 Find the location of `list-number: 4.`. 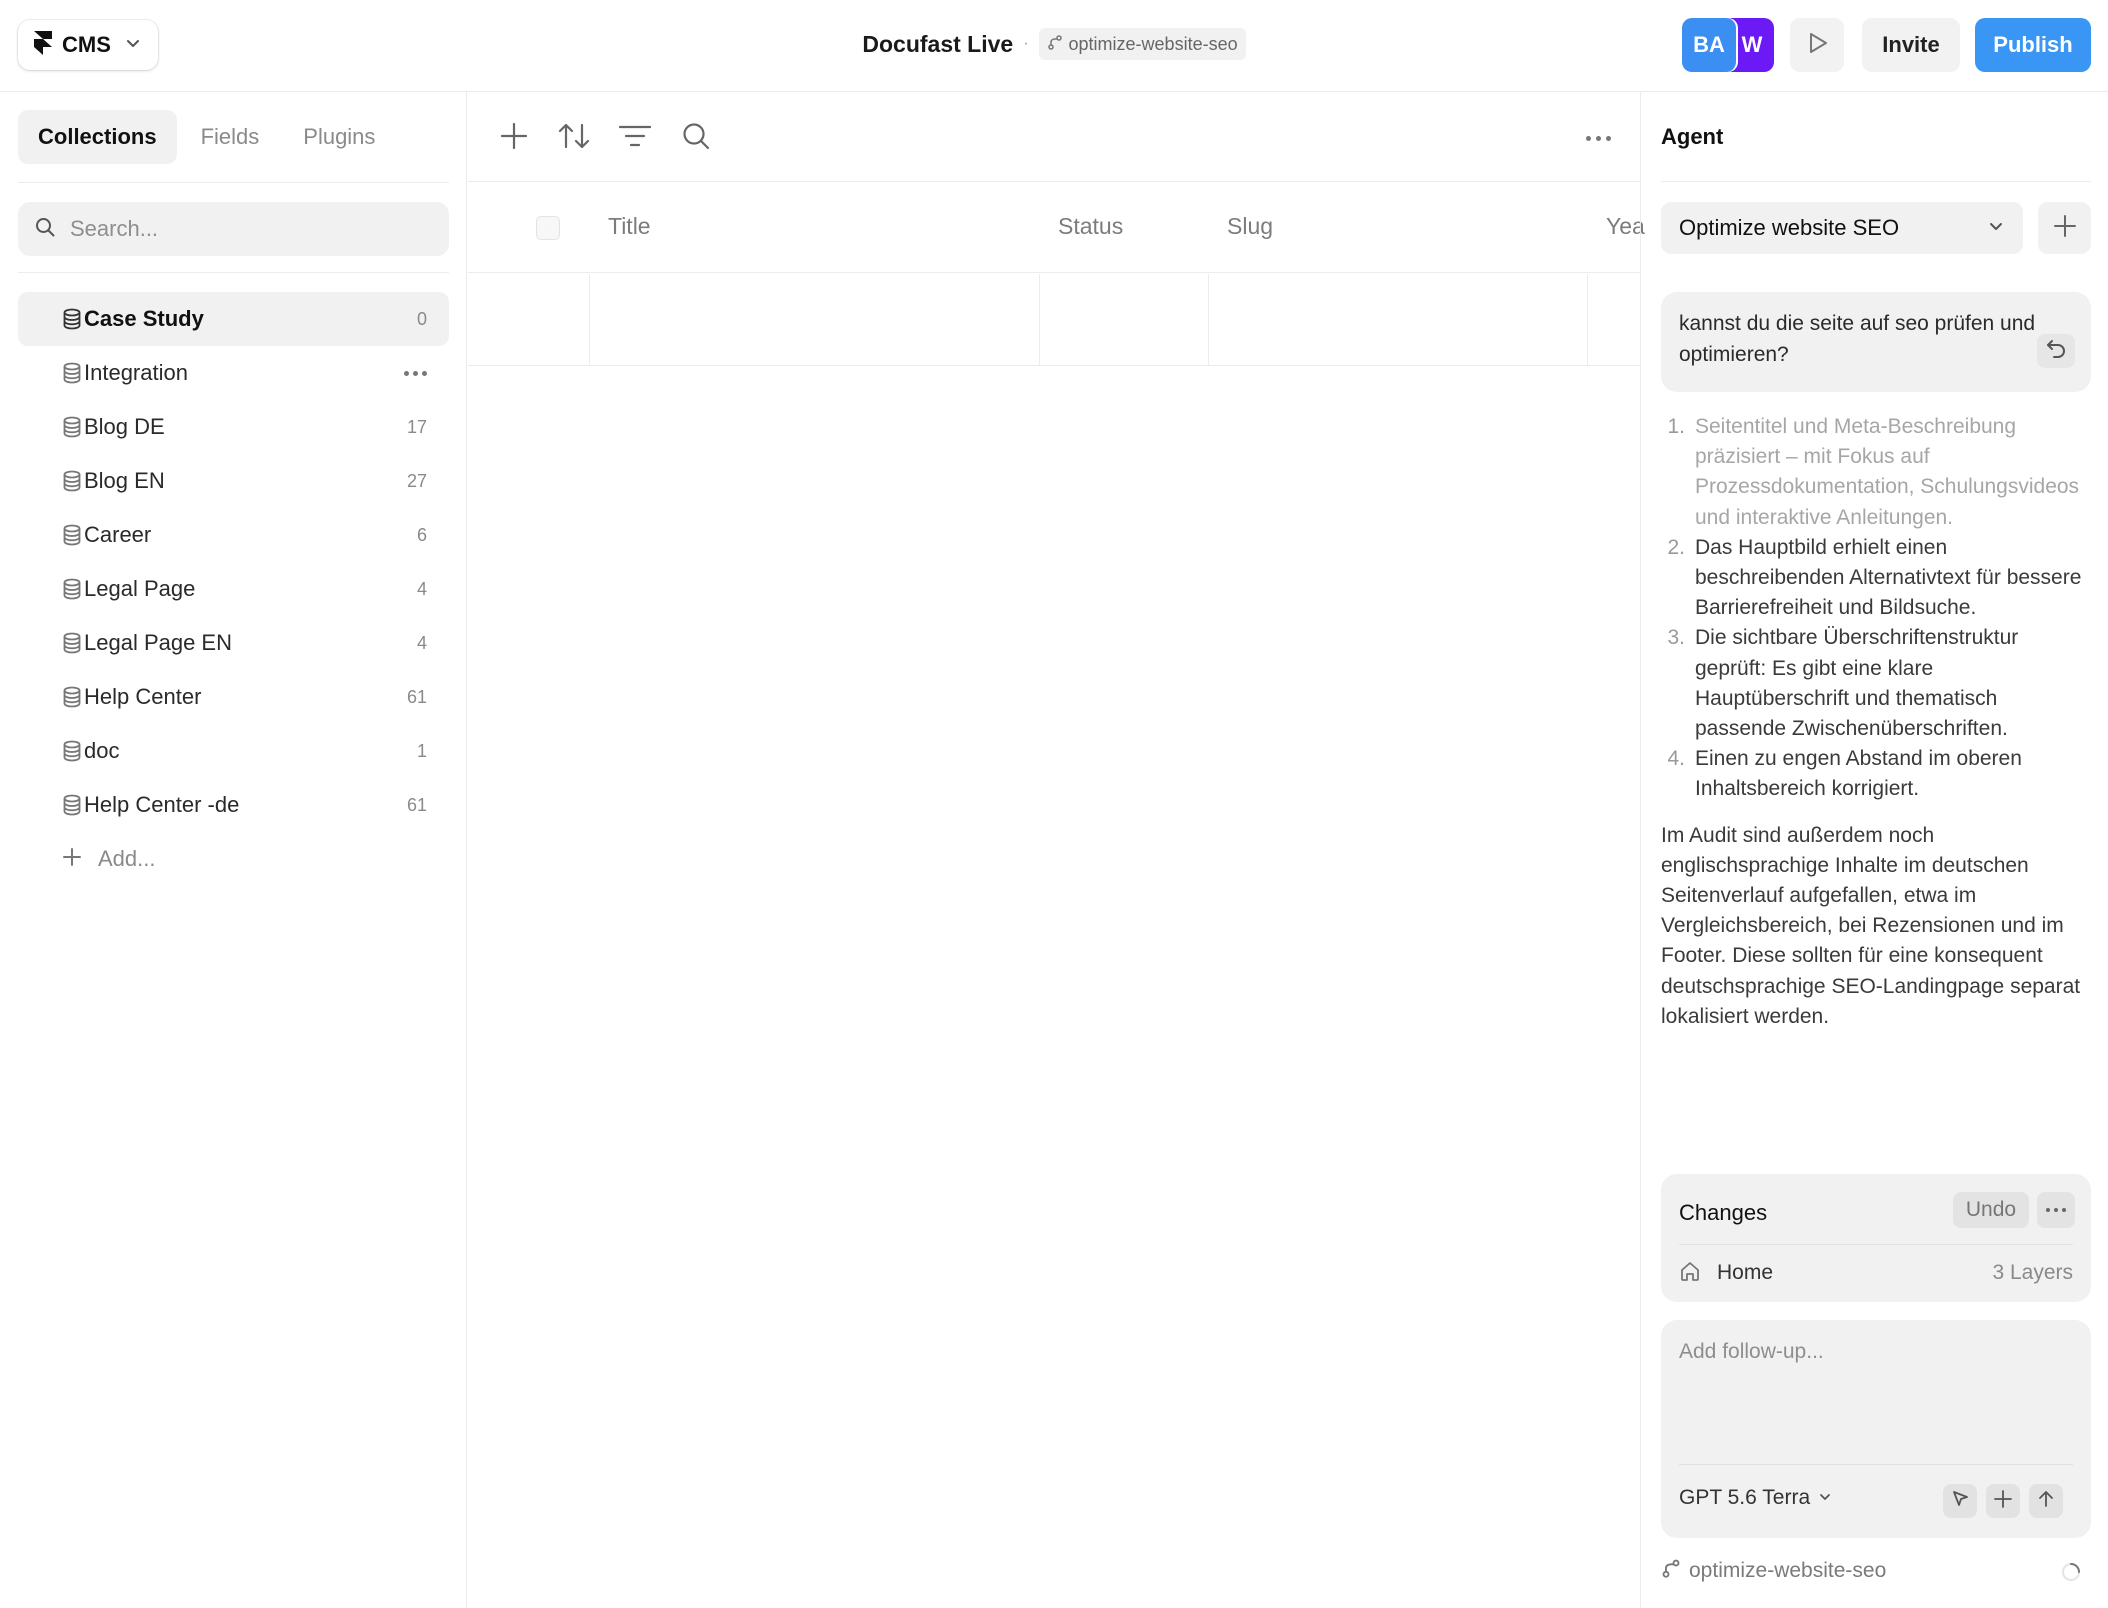

list-number: 4. is located at coordinates (1676, 759).